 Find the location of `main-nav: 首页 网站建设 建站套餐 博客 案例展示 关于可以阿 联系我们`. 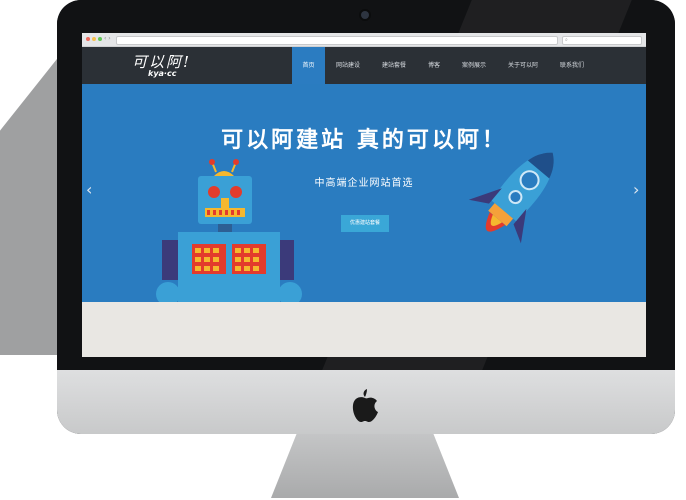

main-nav: 首页 网站建设 建站套餐 博客 案例展示 关于可以阿 联系我们 is located at coordinates (443, 65).